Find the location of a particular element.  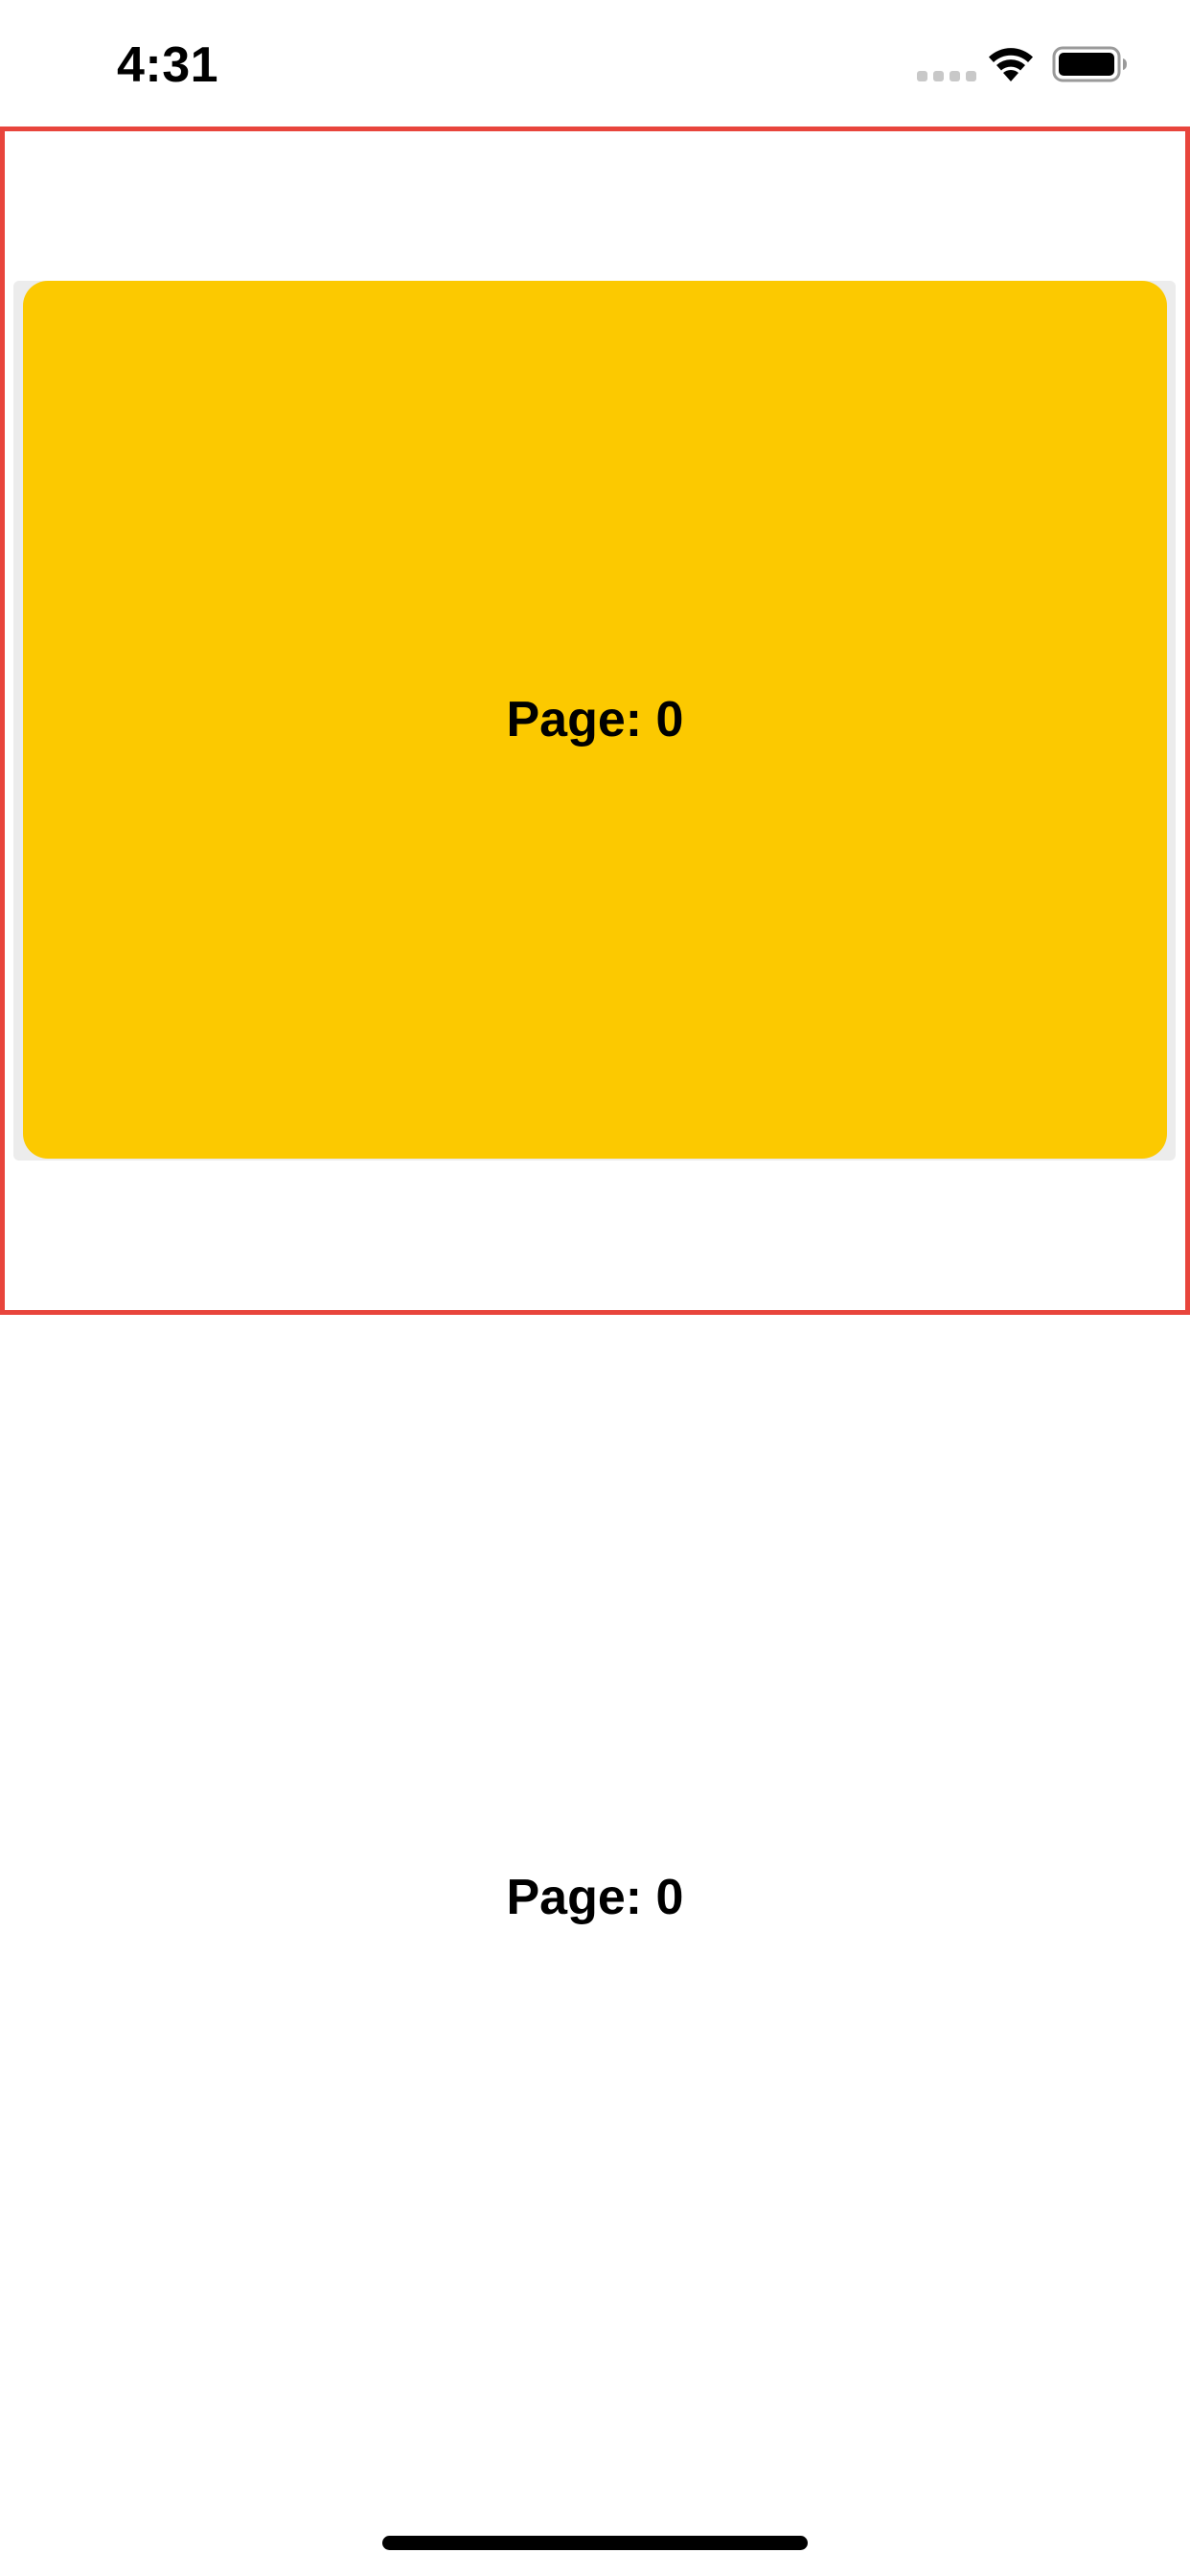

wifi-icon is located at coordinates (1011, 64).